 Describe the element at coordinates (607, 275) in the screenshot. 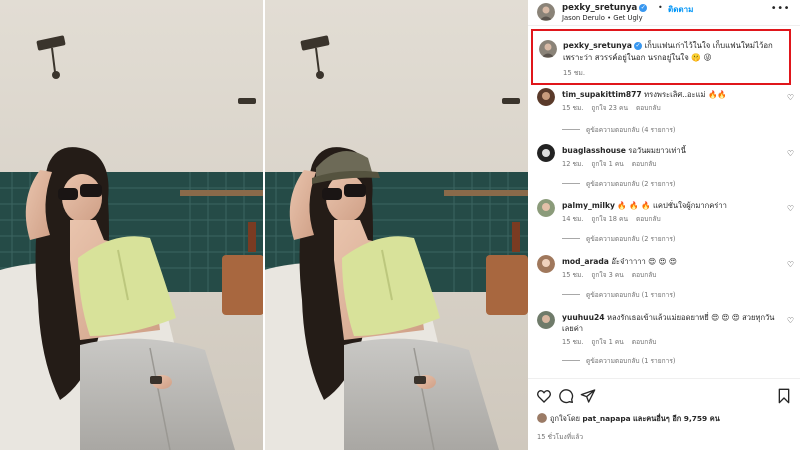

I see `comment-likes: ถูกใจ 3 คน` at that location.